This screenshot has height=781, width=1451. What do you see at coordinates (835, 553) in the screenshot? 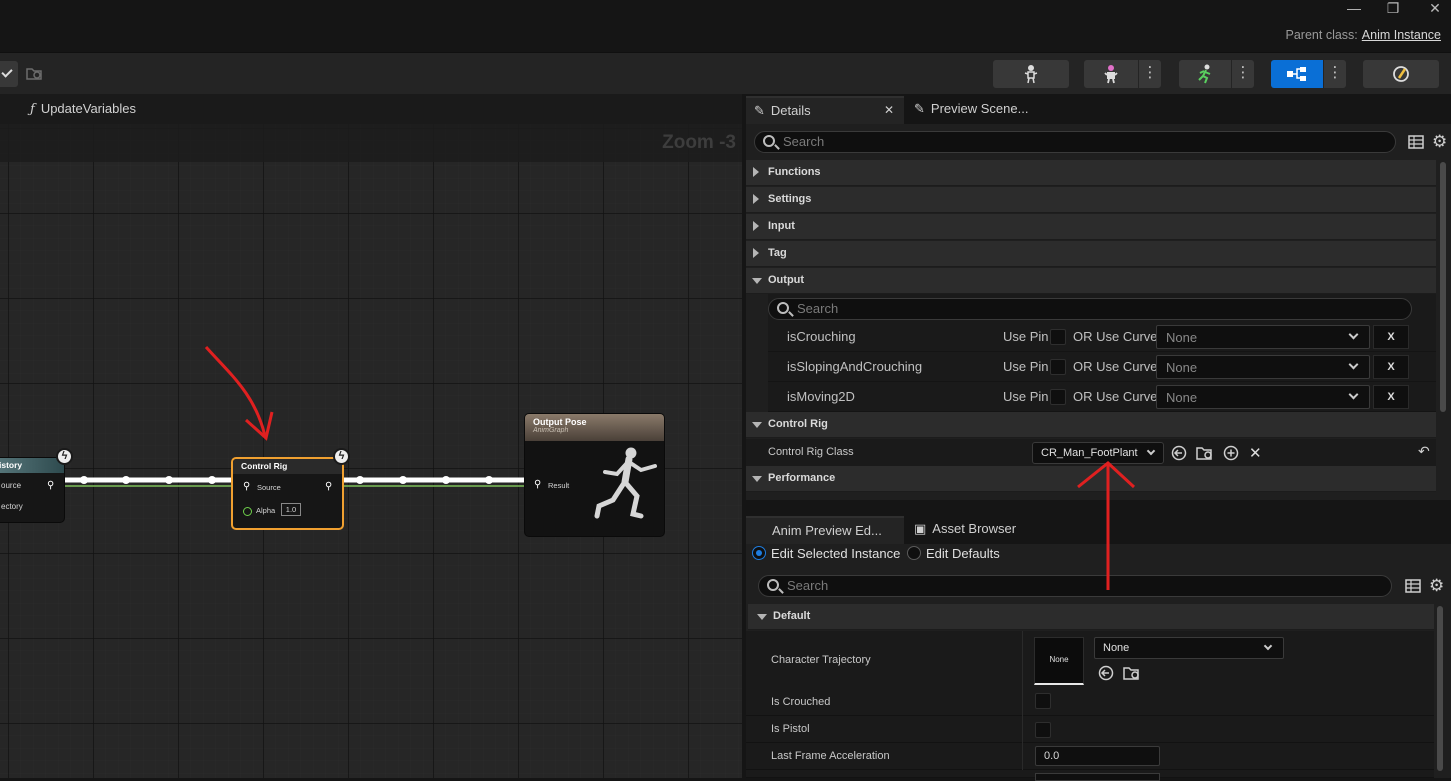
I see `edit-selected-instance-label: Edit Selected Instance` at bounding box center [835, 553].